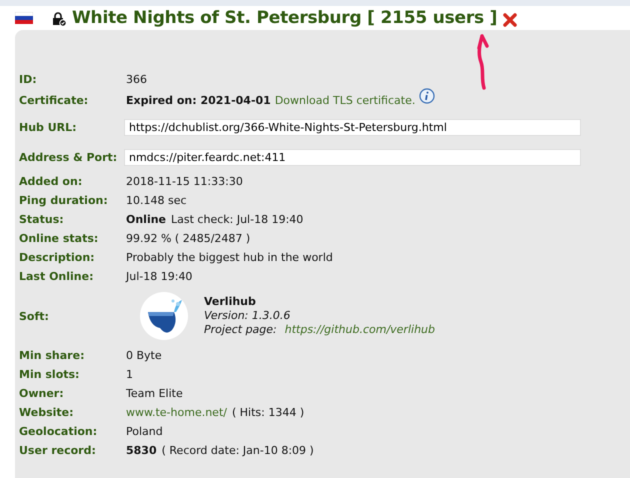  What do you see at coordinates (156, 200) in the screenshot?
I see `field-value: 10.148 sec` at bounding box center [156, 200].